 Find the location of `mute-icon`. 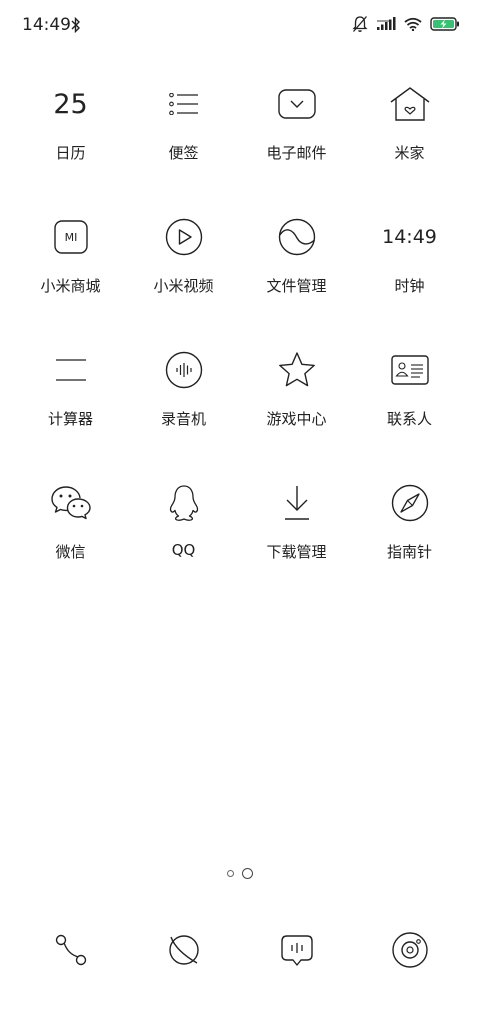

mute-icon is located at coordinates (360, 24).